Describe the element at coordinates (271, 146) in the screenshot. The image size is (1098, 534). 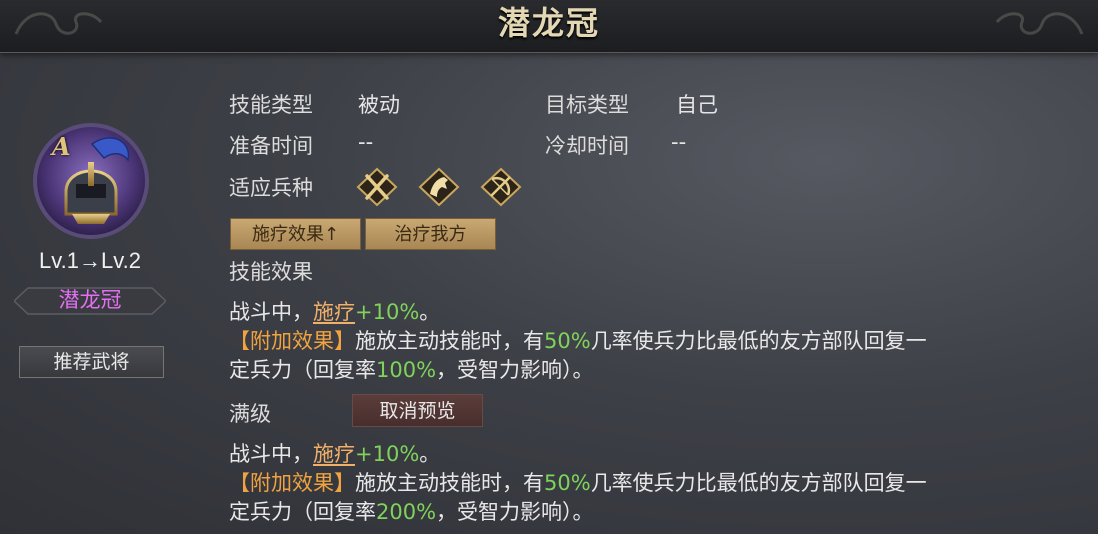
I see `prep-time-label: 准备时间` at that location.